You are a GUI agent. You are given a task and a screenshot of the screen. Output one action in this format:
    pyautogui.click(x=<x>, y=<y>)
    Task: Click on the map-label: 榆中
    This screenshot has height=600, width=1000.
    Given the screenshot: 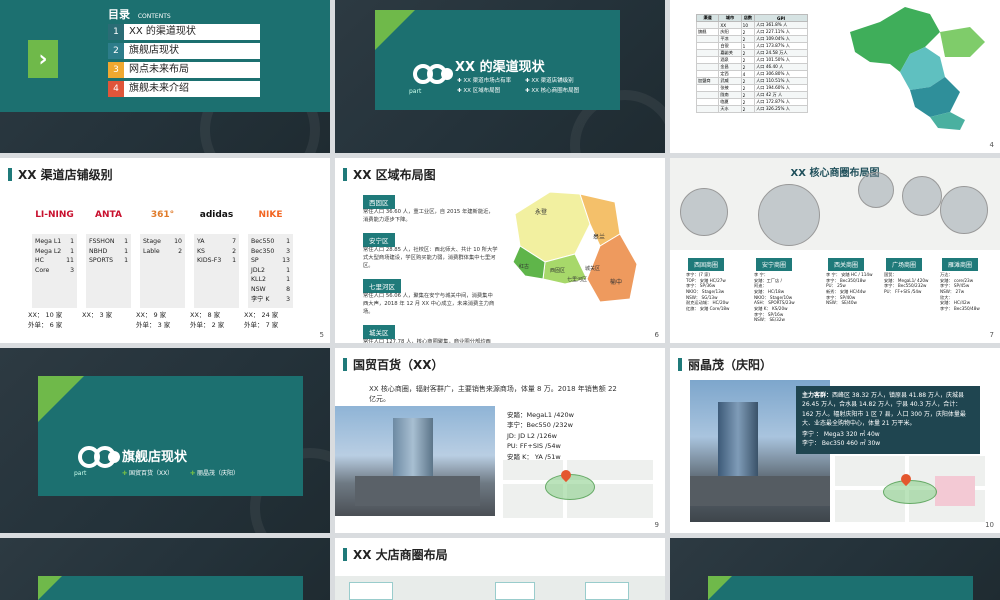 What is the action you would take?
    pyautogui.click(x=616, y=282)
    